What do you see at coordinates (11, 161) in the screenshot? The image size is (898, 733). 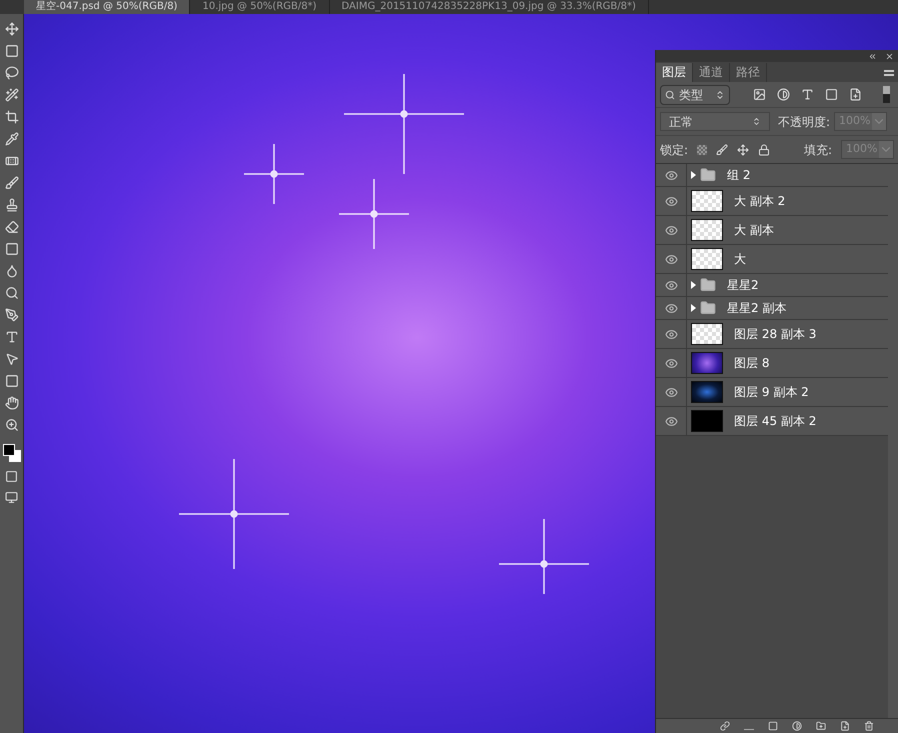 I see `bandage-tool-icon` at bounding box center [11, 161].